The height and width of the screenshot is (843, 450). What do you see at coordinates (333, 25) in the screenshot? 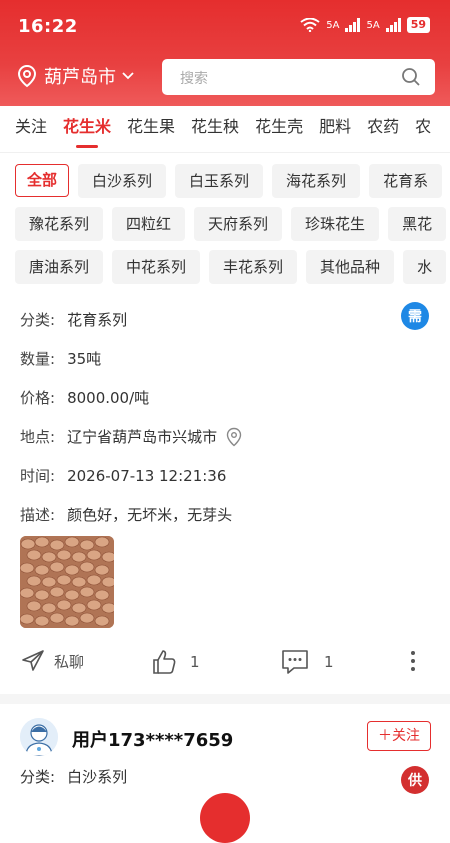
I see `network-label-1: 5A` at bounding box center [333, 25].